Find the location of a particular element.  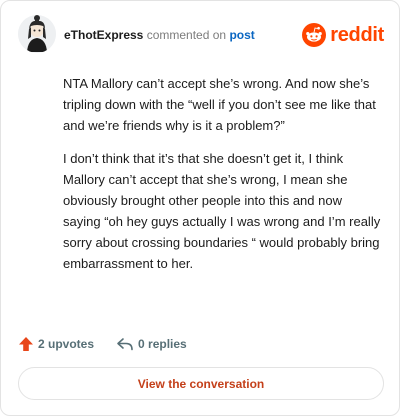

comment-attribution: eThotExpress commented on post is located at coordinates (159, 35).